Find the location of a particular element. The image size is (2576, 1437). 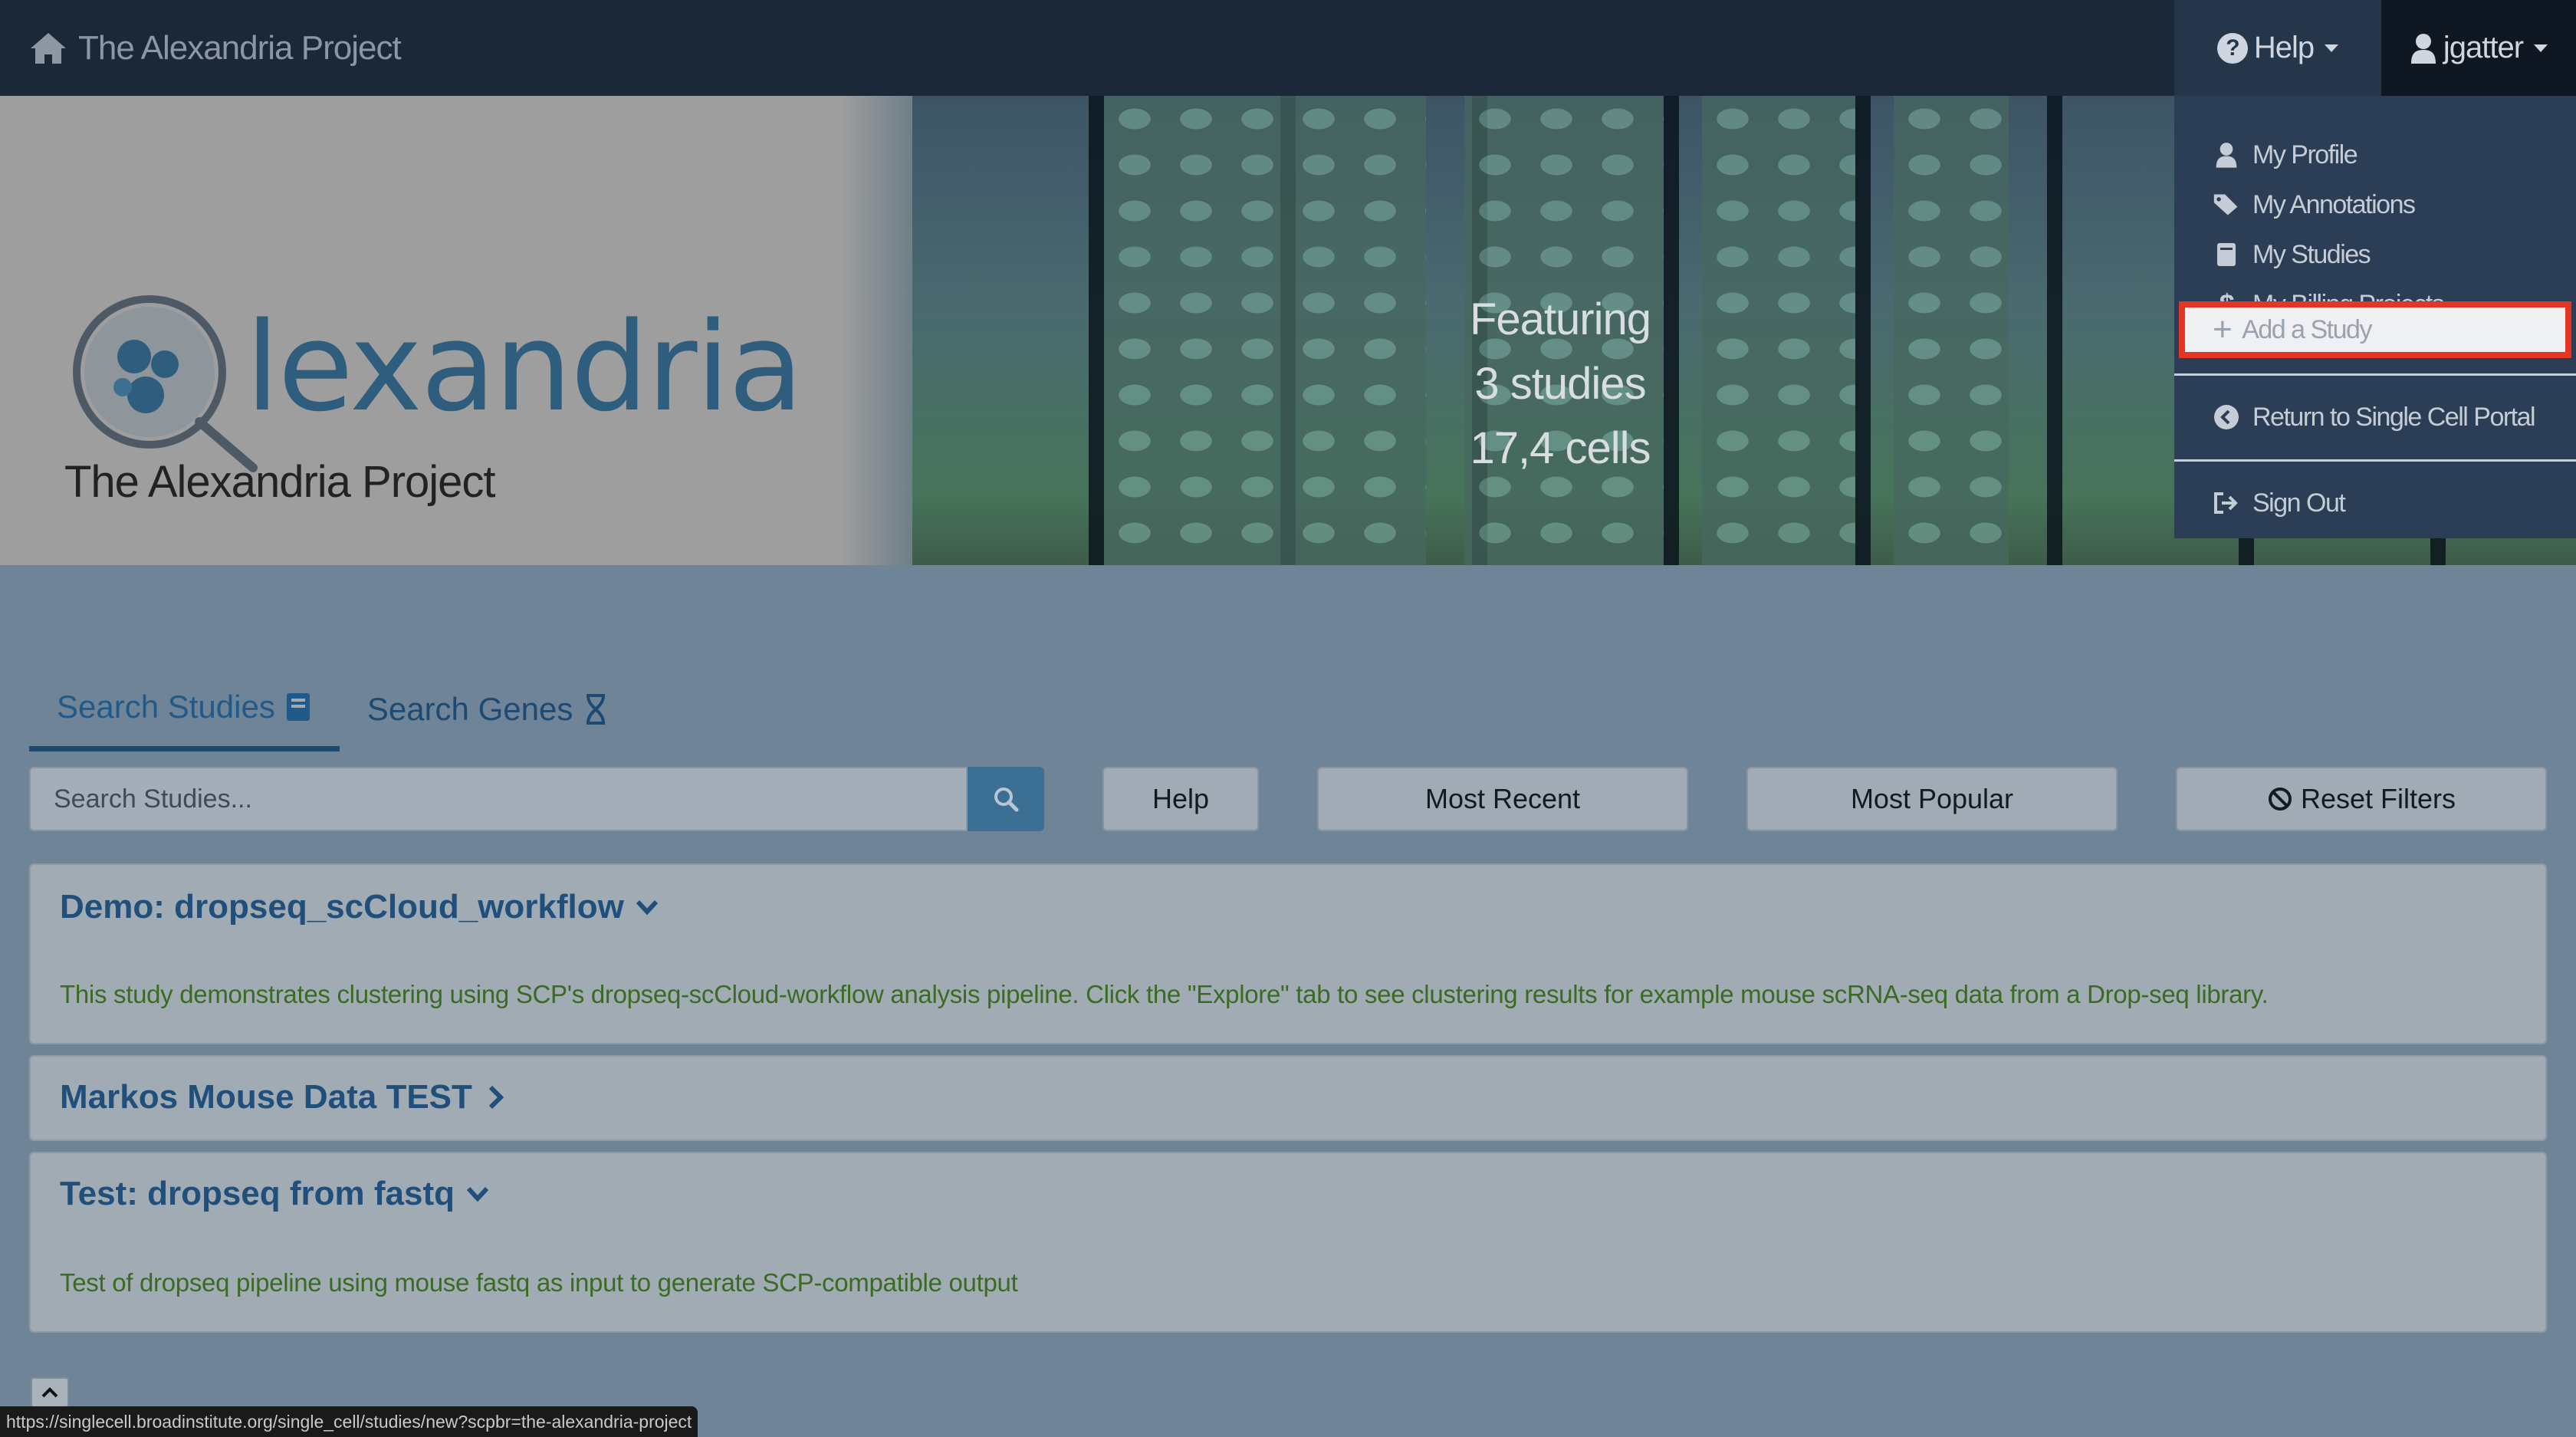

help-button: Help is located at coordinates (1181, 799).